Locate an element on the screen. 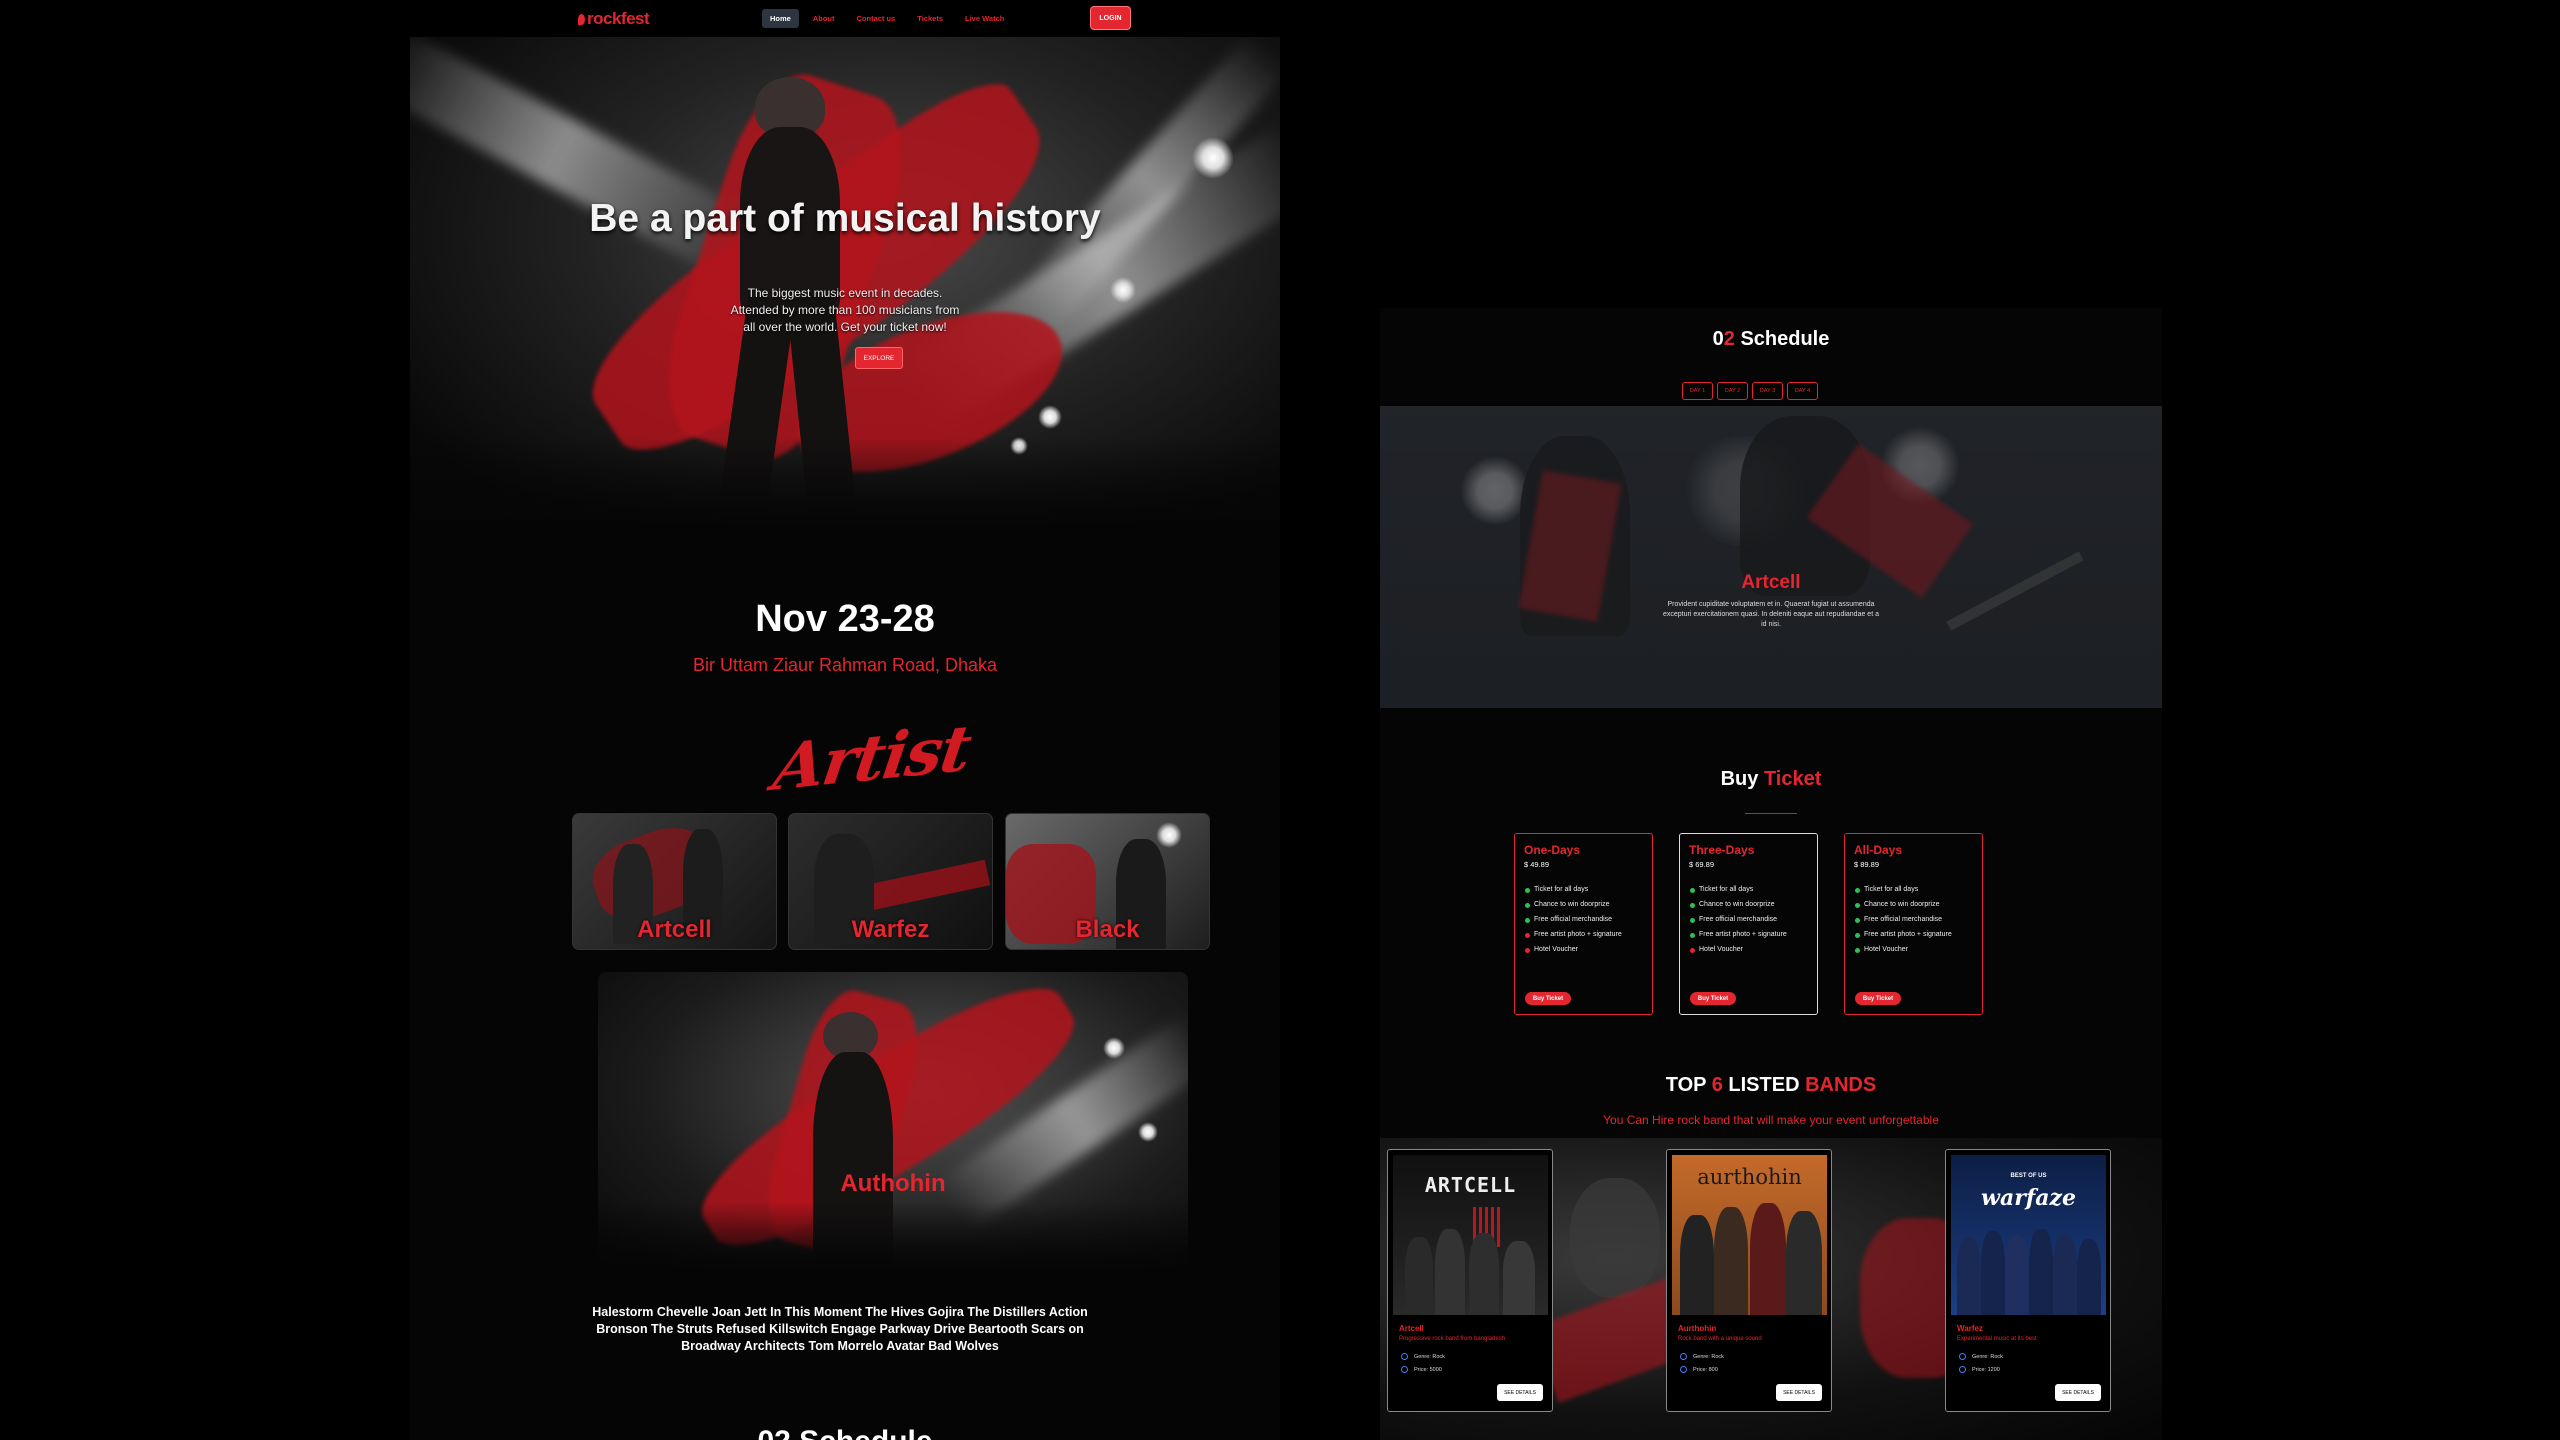  schedule-number: 02 is located at coordinates (773, 1432).